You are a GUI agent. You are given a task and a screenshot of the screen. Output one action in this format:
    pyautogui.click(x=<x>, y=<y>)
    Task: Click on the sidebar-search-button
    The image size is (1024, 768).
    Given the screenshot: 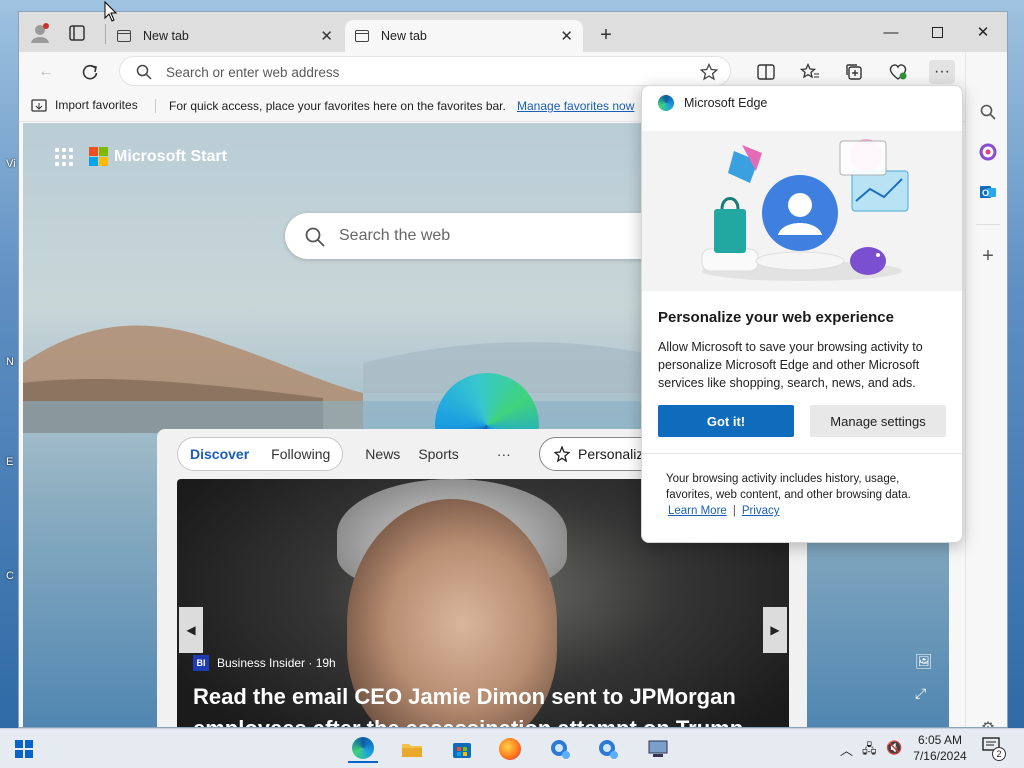 What is the action you would take?
    pyautogui.click(x=988, y=112)
    